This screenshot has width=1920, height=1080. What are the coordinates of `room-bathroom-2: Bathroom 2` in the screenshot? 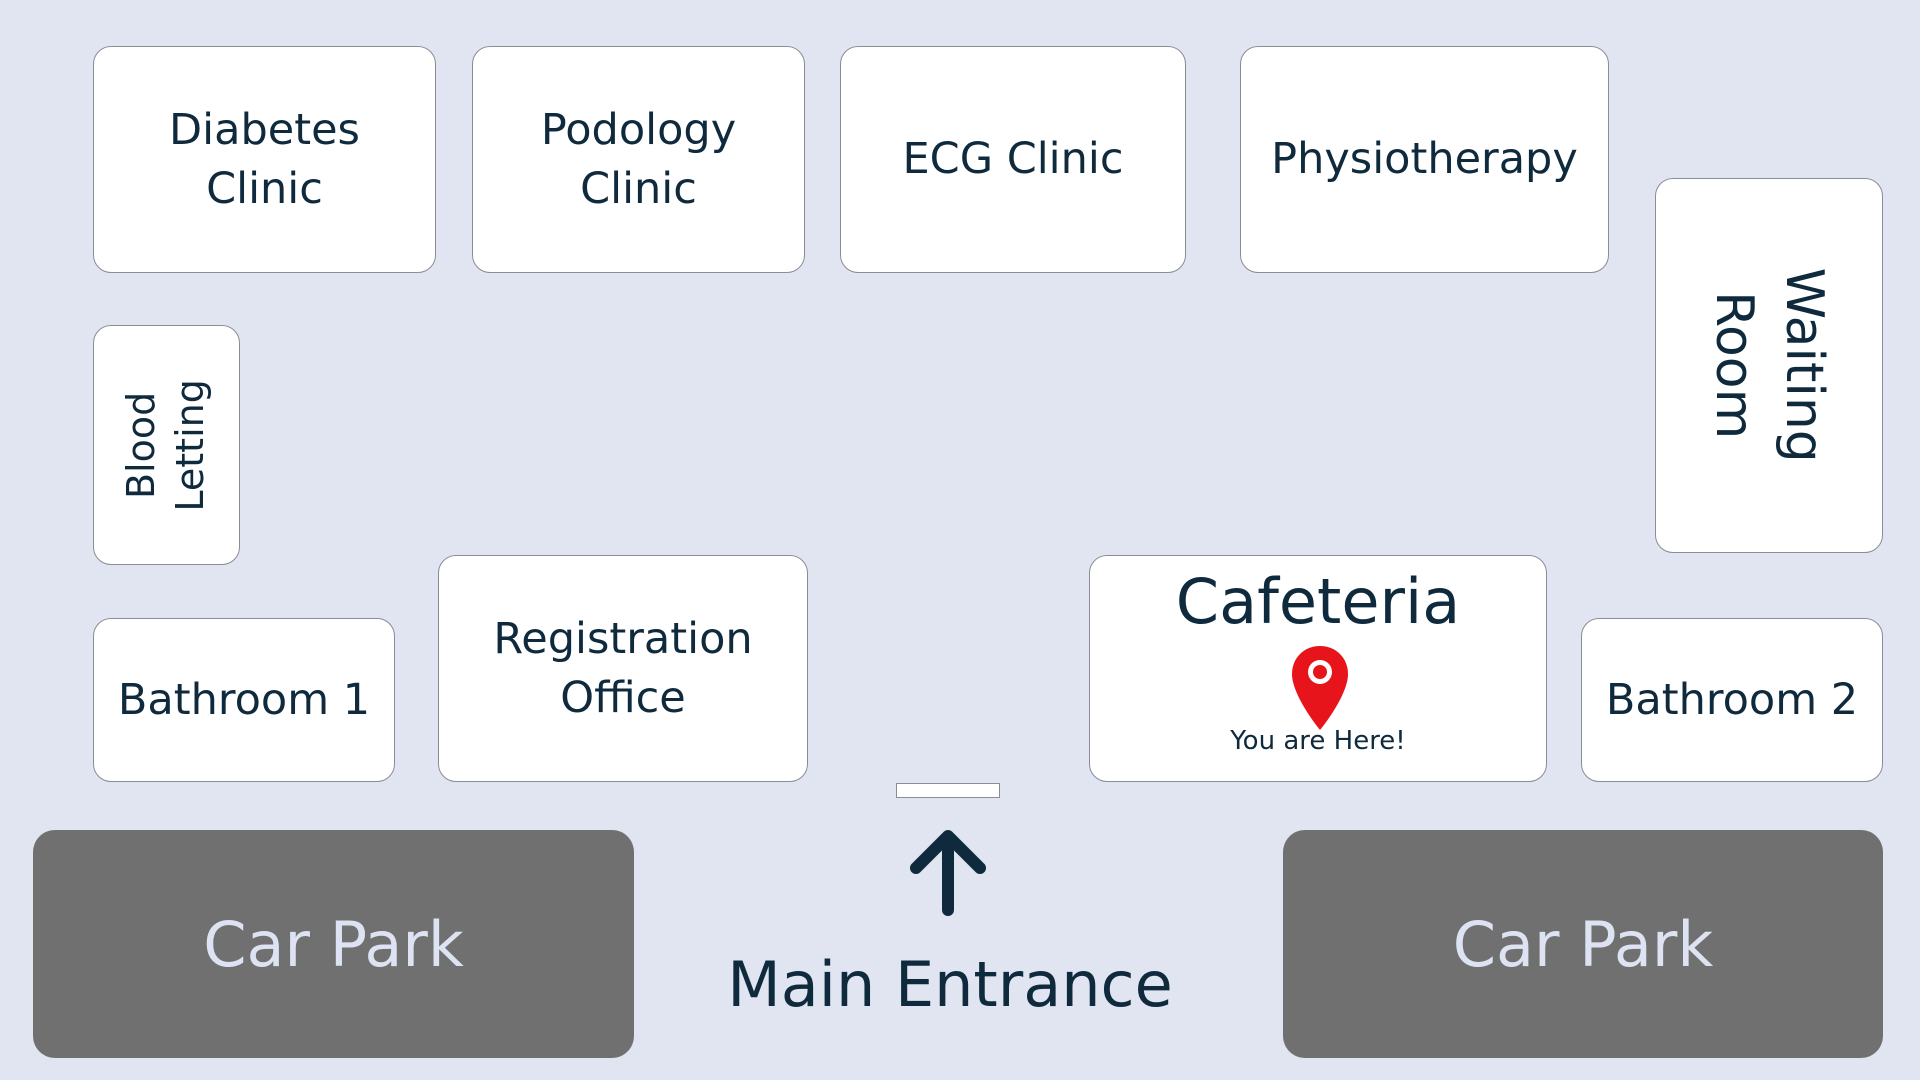 It's located at (1732, 700).